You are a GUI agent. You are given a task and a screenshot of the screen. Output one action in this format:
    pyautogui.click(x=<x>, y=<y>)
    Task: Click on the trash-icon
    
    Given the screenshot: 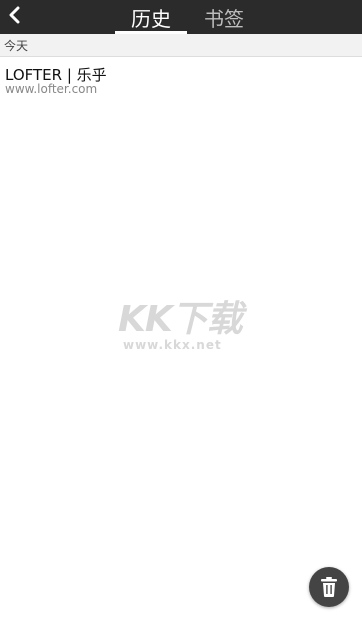 What is the action you would take?
    pyautogui.click(x=329, y=587)
    